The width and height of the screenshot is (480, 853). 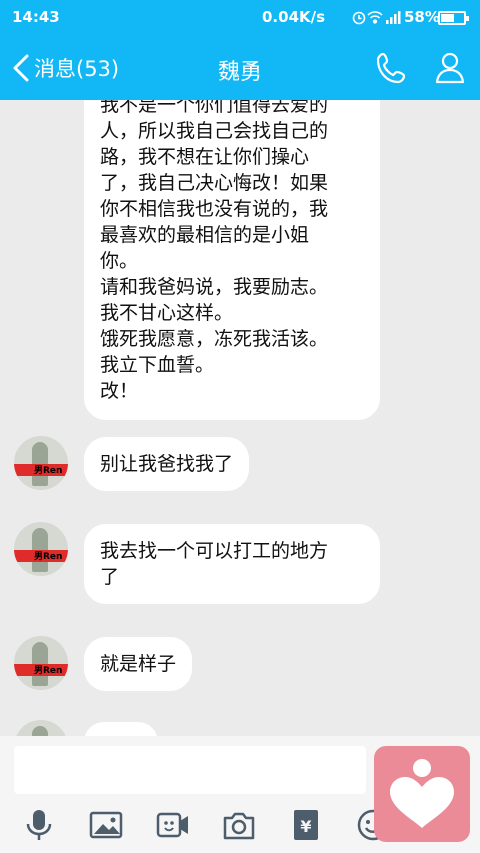 What do you see at coordinates (39, 825) in the screenshot?
I see `microphone-icon` at bounding box center [39, 825].